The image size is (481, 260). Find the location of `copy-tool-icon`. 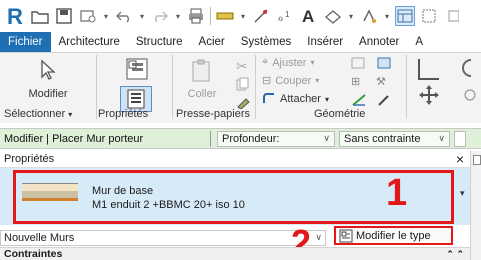

copy-tool-icon is located at coordinates (470, 96).